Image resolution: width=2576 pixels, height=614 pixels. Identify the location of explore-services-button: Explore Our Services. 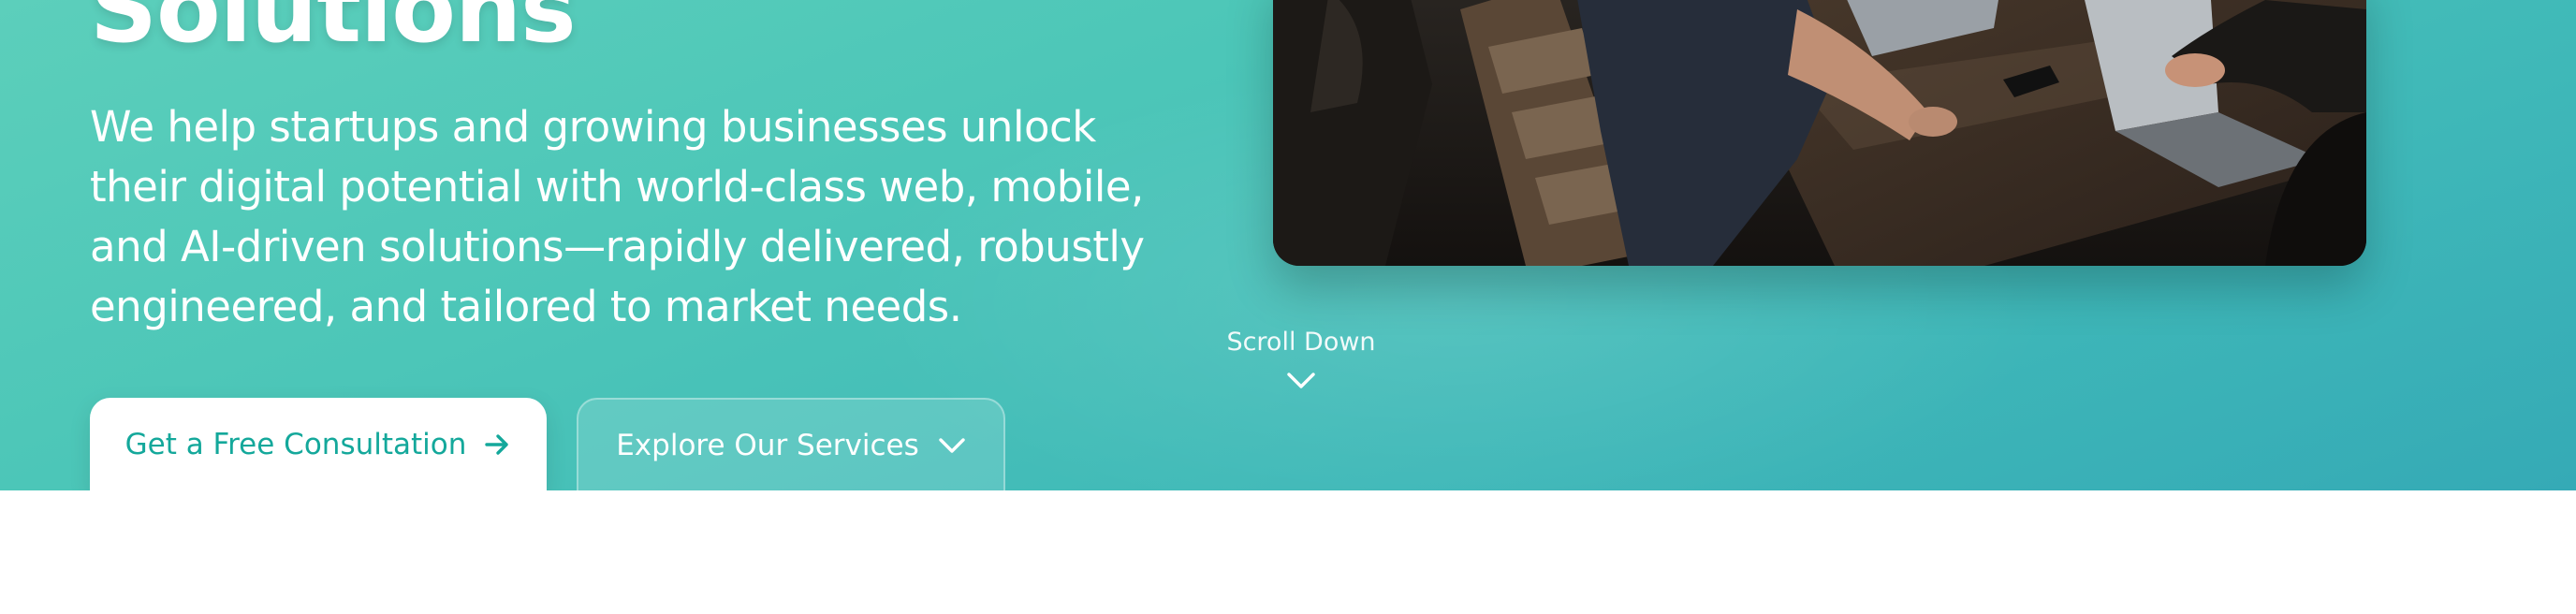
(791, 444).